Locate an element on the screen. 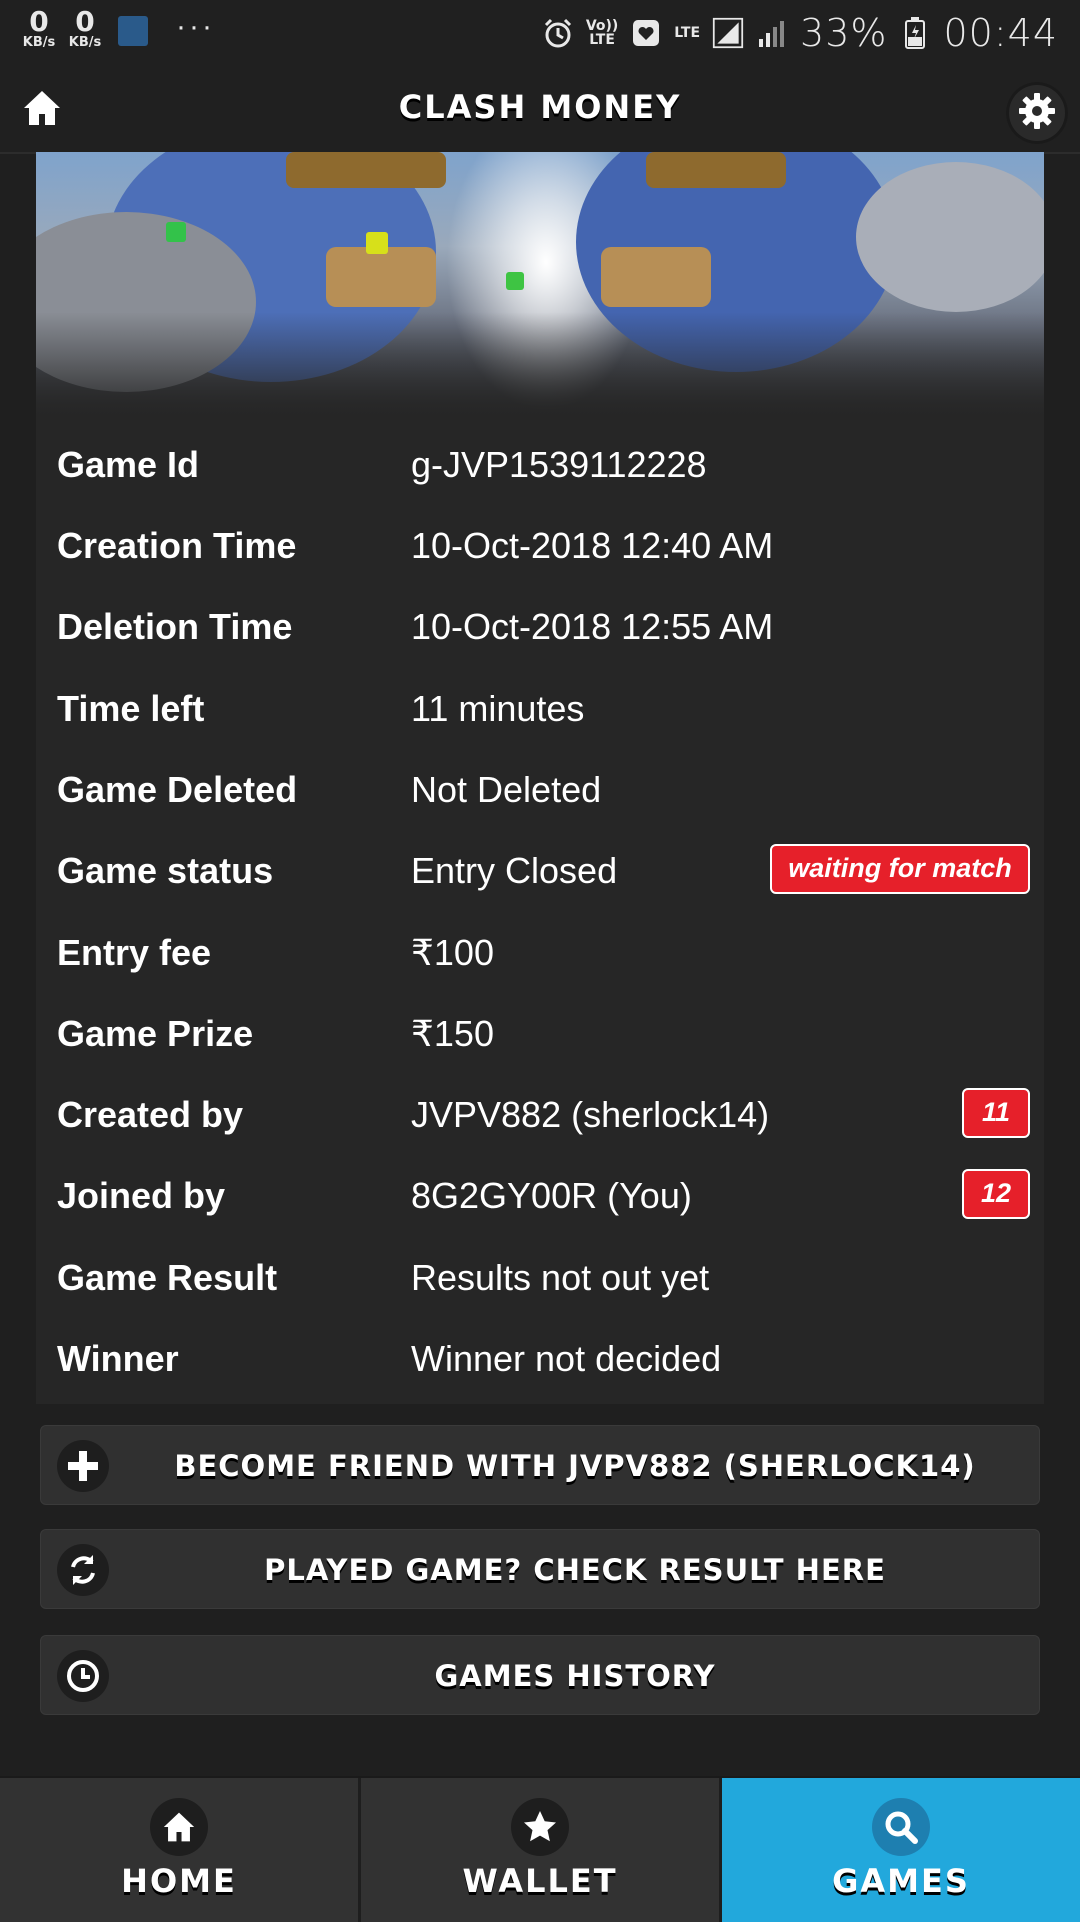 The height and width of the screenshot is (1922, 1080). app-header: CLASH MONEY is located at coordinates (540, 110).